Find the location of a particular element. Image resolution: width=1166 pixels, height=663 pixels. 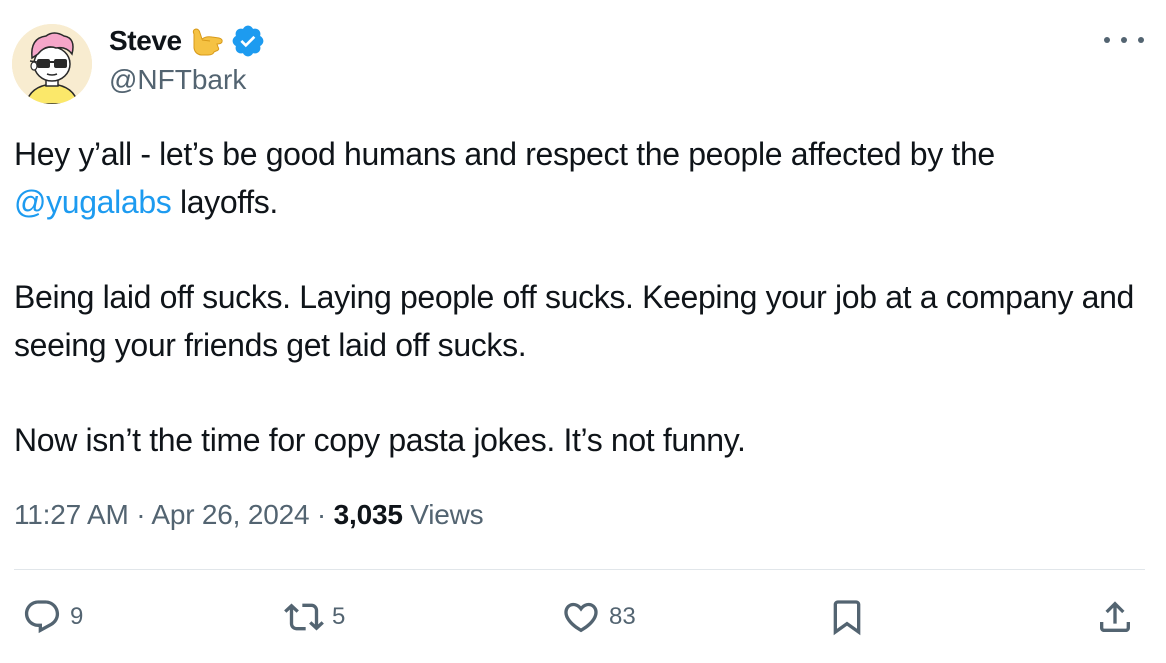

author-name-row: Steve is located at coordinates (187, 41).